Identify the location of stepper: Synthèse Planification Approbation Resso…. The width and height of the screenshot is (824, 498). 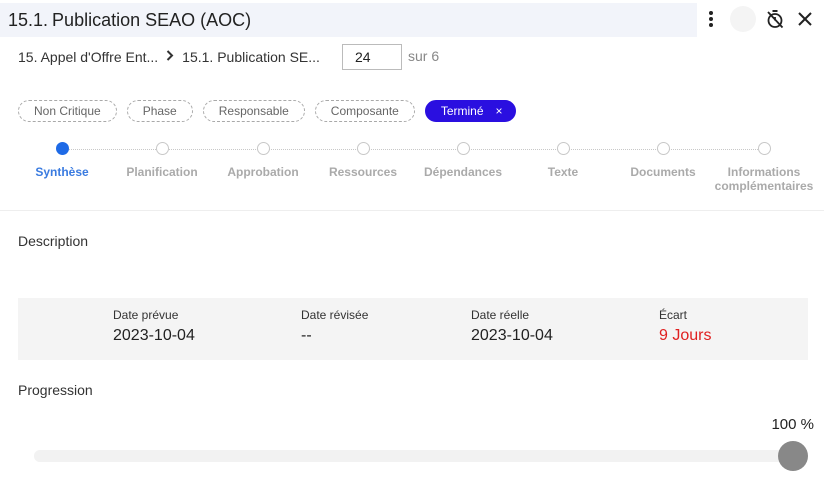
(412, 170).